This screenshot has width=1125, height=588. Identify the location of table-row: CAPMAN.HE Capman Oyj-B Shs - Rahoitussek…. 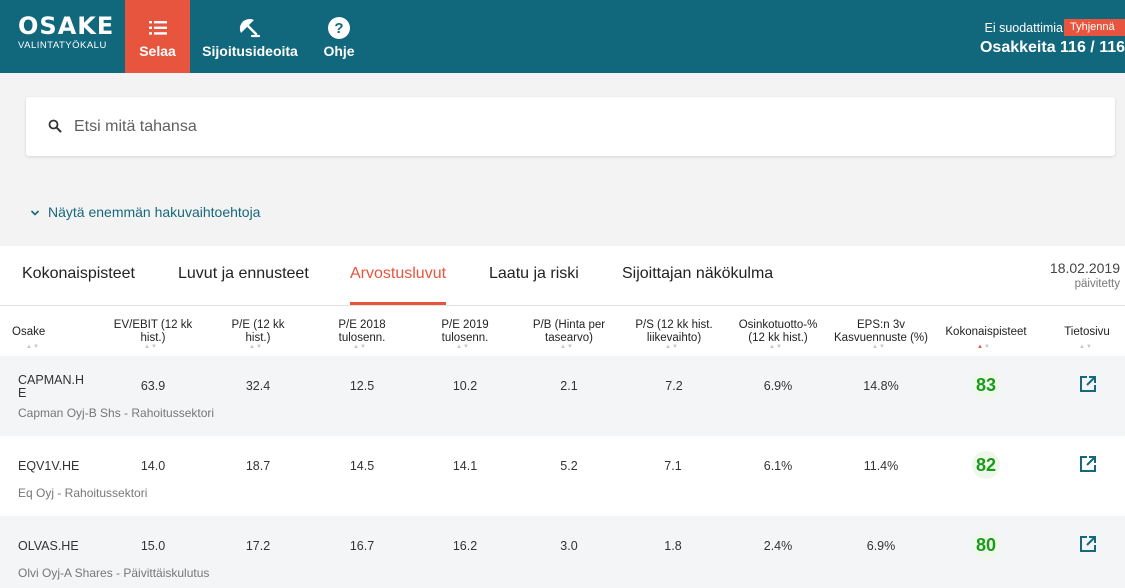
(562, 396).